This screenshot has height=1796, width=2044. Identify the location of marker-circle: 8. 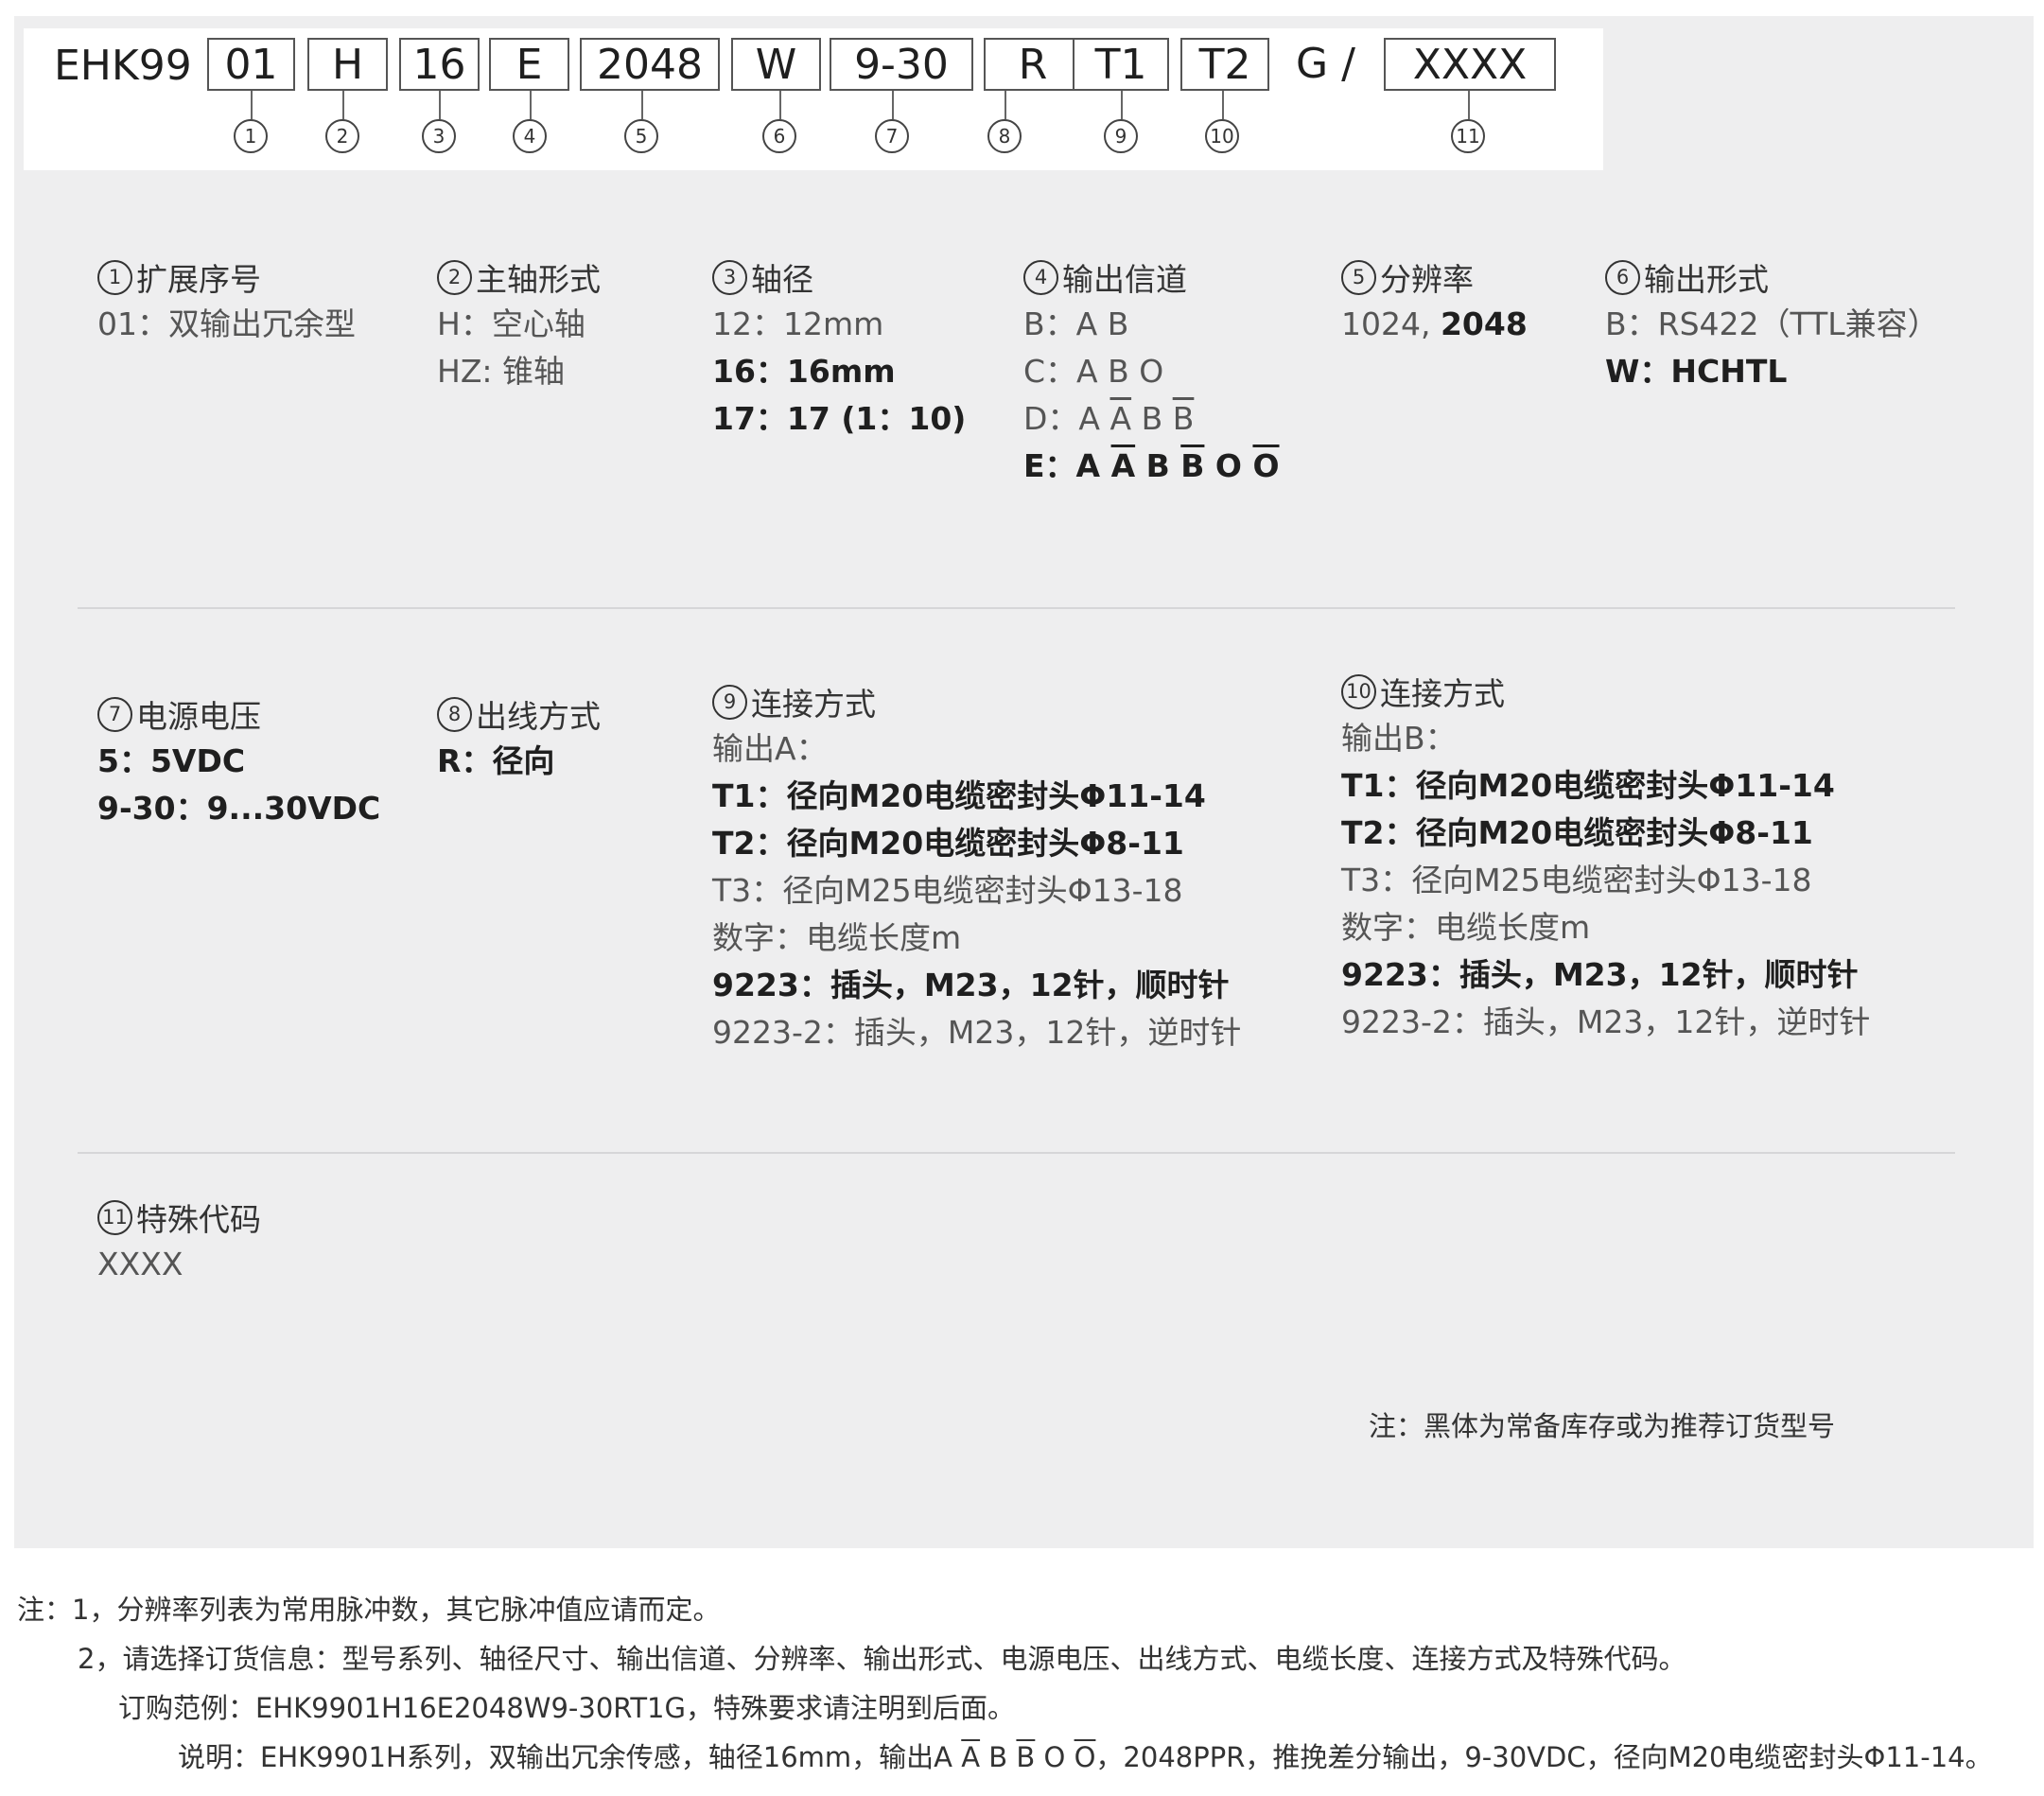
(1004, 136).